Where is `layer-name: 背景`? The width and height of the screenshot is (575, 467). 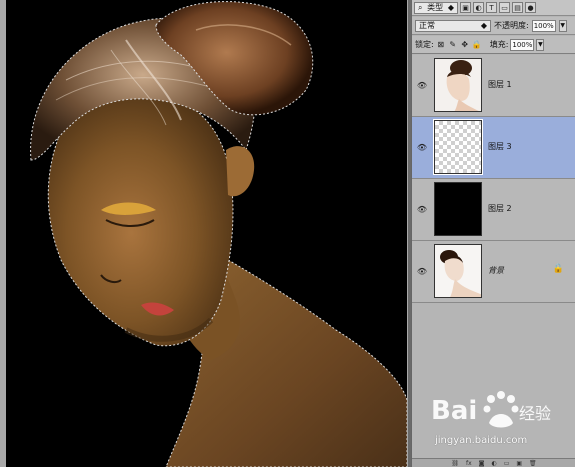 layer-name: 背景 is located at coordinates (496, 270).